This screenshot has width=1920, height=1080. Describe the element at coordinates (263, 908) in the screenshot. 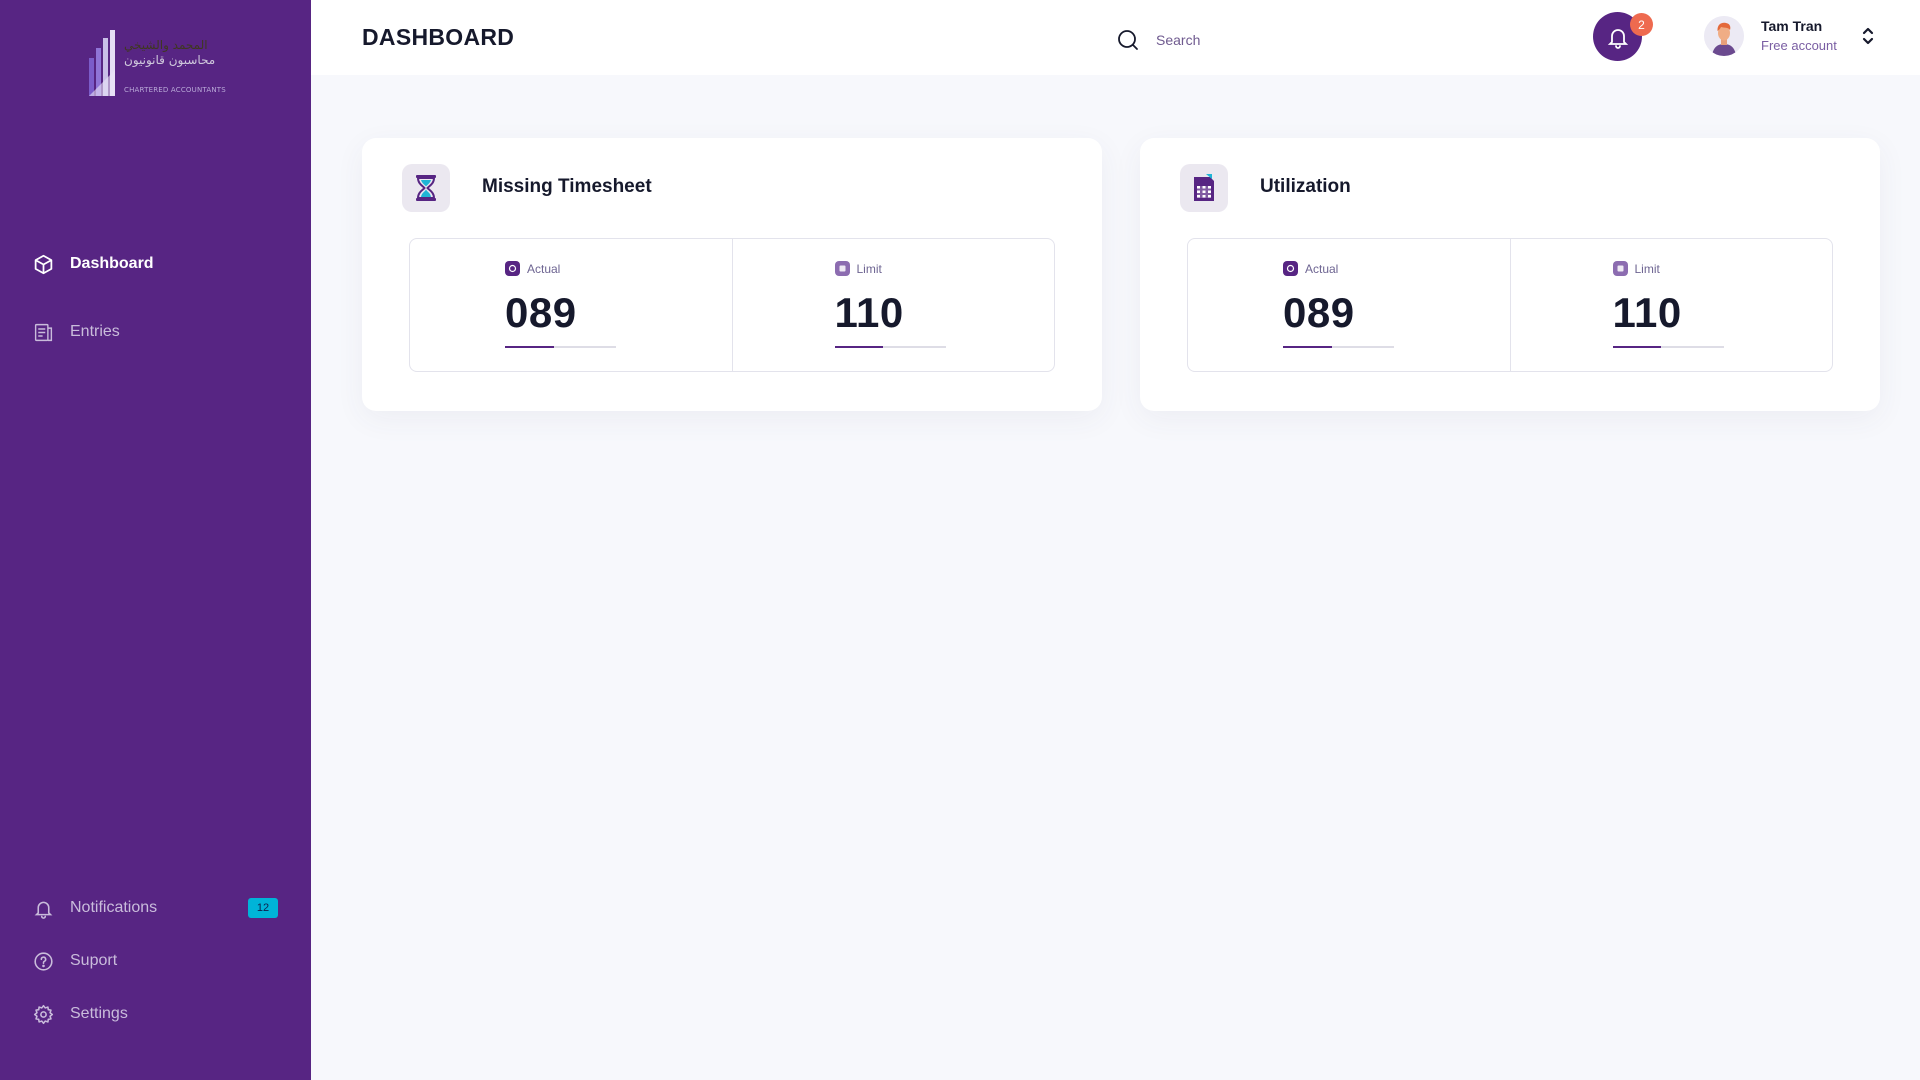

I see `notifications-count-badge: 12` at that location.